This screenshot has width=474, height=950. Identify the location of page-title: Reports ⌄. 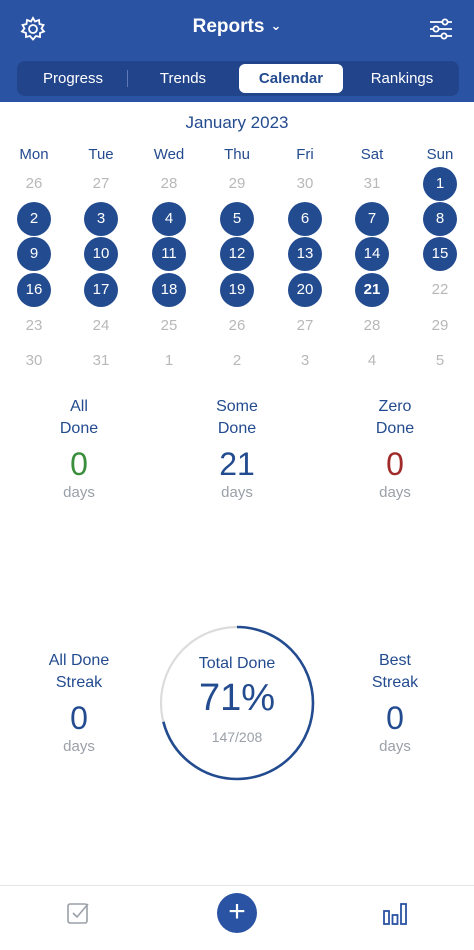
(237, 27).